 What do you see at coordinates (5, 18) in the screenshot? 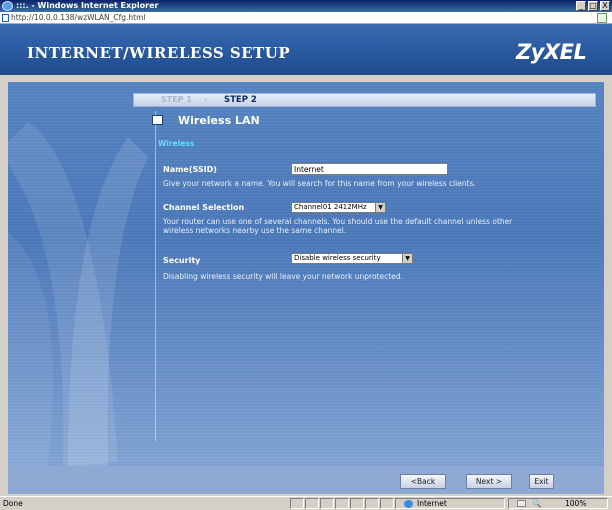
I see `page-icon` at bounding box center [5, 18].